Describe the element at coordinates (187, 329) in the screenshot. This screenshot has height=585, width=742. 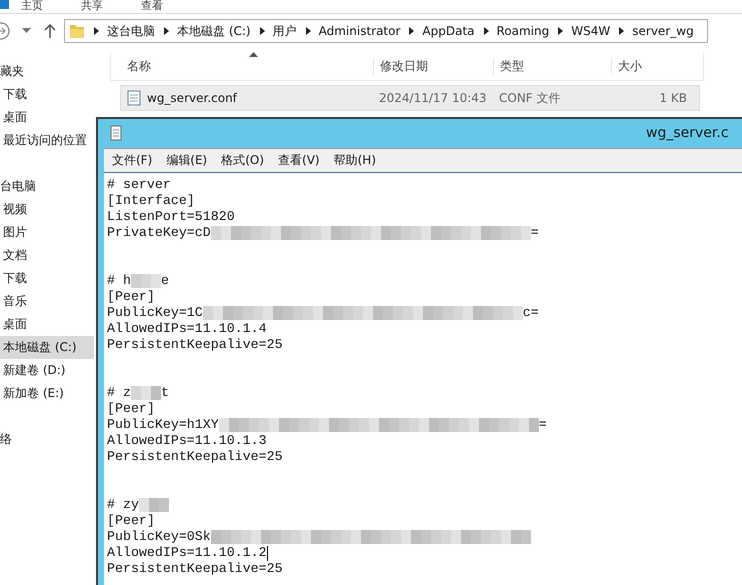
I see `code-line: AllowedIPs=11.10.1.4` at that location.